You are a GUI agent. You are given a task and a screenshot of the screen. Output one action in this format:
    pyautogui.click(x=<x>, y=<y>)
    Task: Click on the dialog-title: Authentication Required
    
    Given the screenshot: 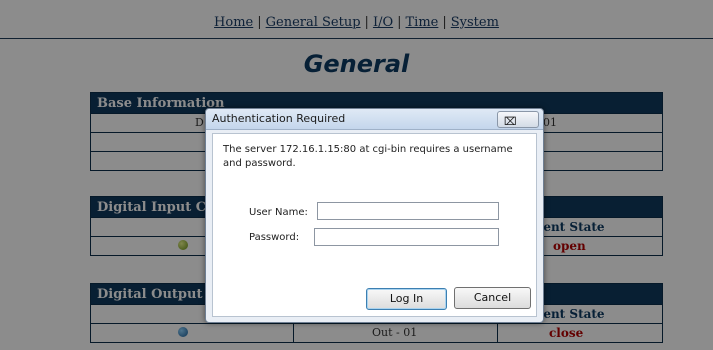 What is the action you would take?
    pyautogui.click(x=279, y=118)
    